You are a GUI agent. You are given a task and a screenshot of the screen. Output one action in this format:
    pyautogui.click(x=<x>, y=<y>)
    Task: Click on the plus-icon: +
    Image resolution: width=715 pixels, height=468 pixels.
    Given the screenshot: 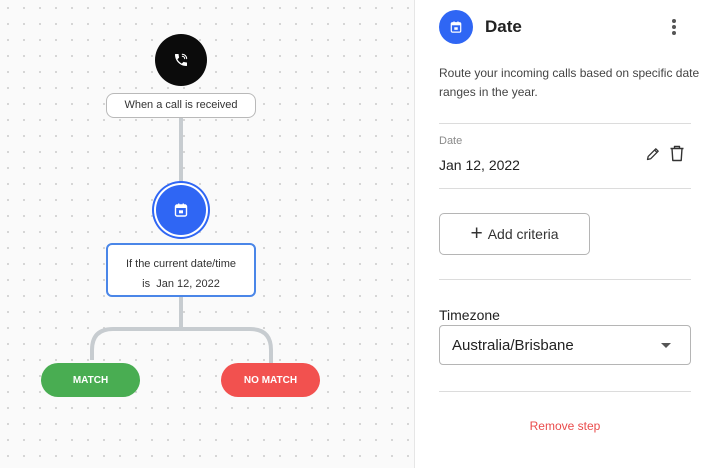 What is the action you would take?
    pyautogui.click(x=476, y=233)
    